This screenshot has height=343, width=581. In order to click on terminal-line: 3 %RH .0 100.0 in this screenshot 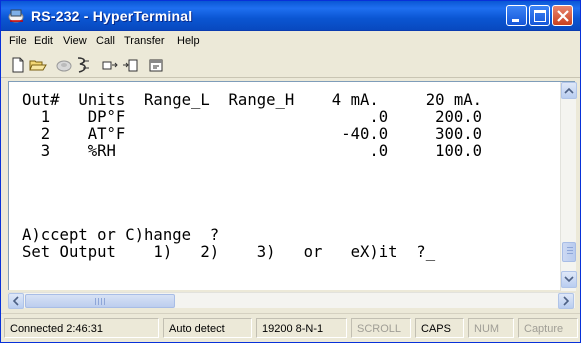, I will do `click(252, 151)`.